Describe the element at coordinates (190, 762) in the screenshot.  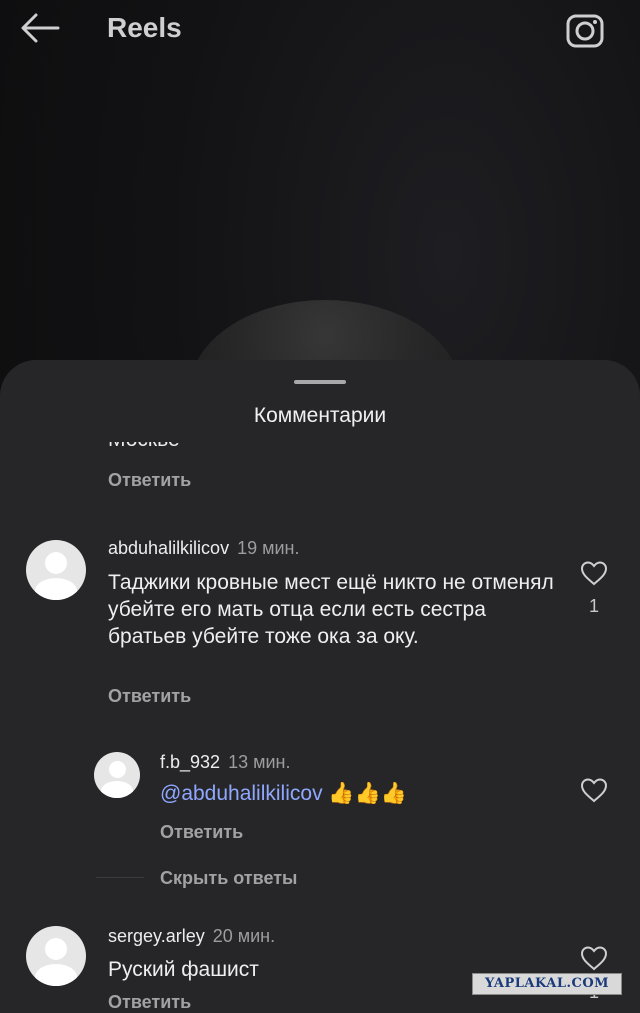
I see `reply-username: f.b_932` at that location.